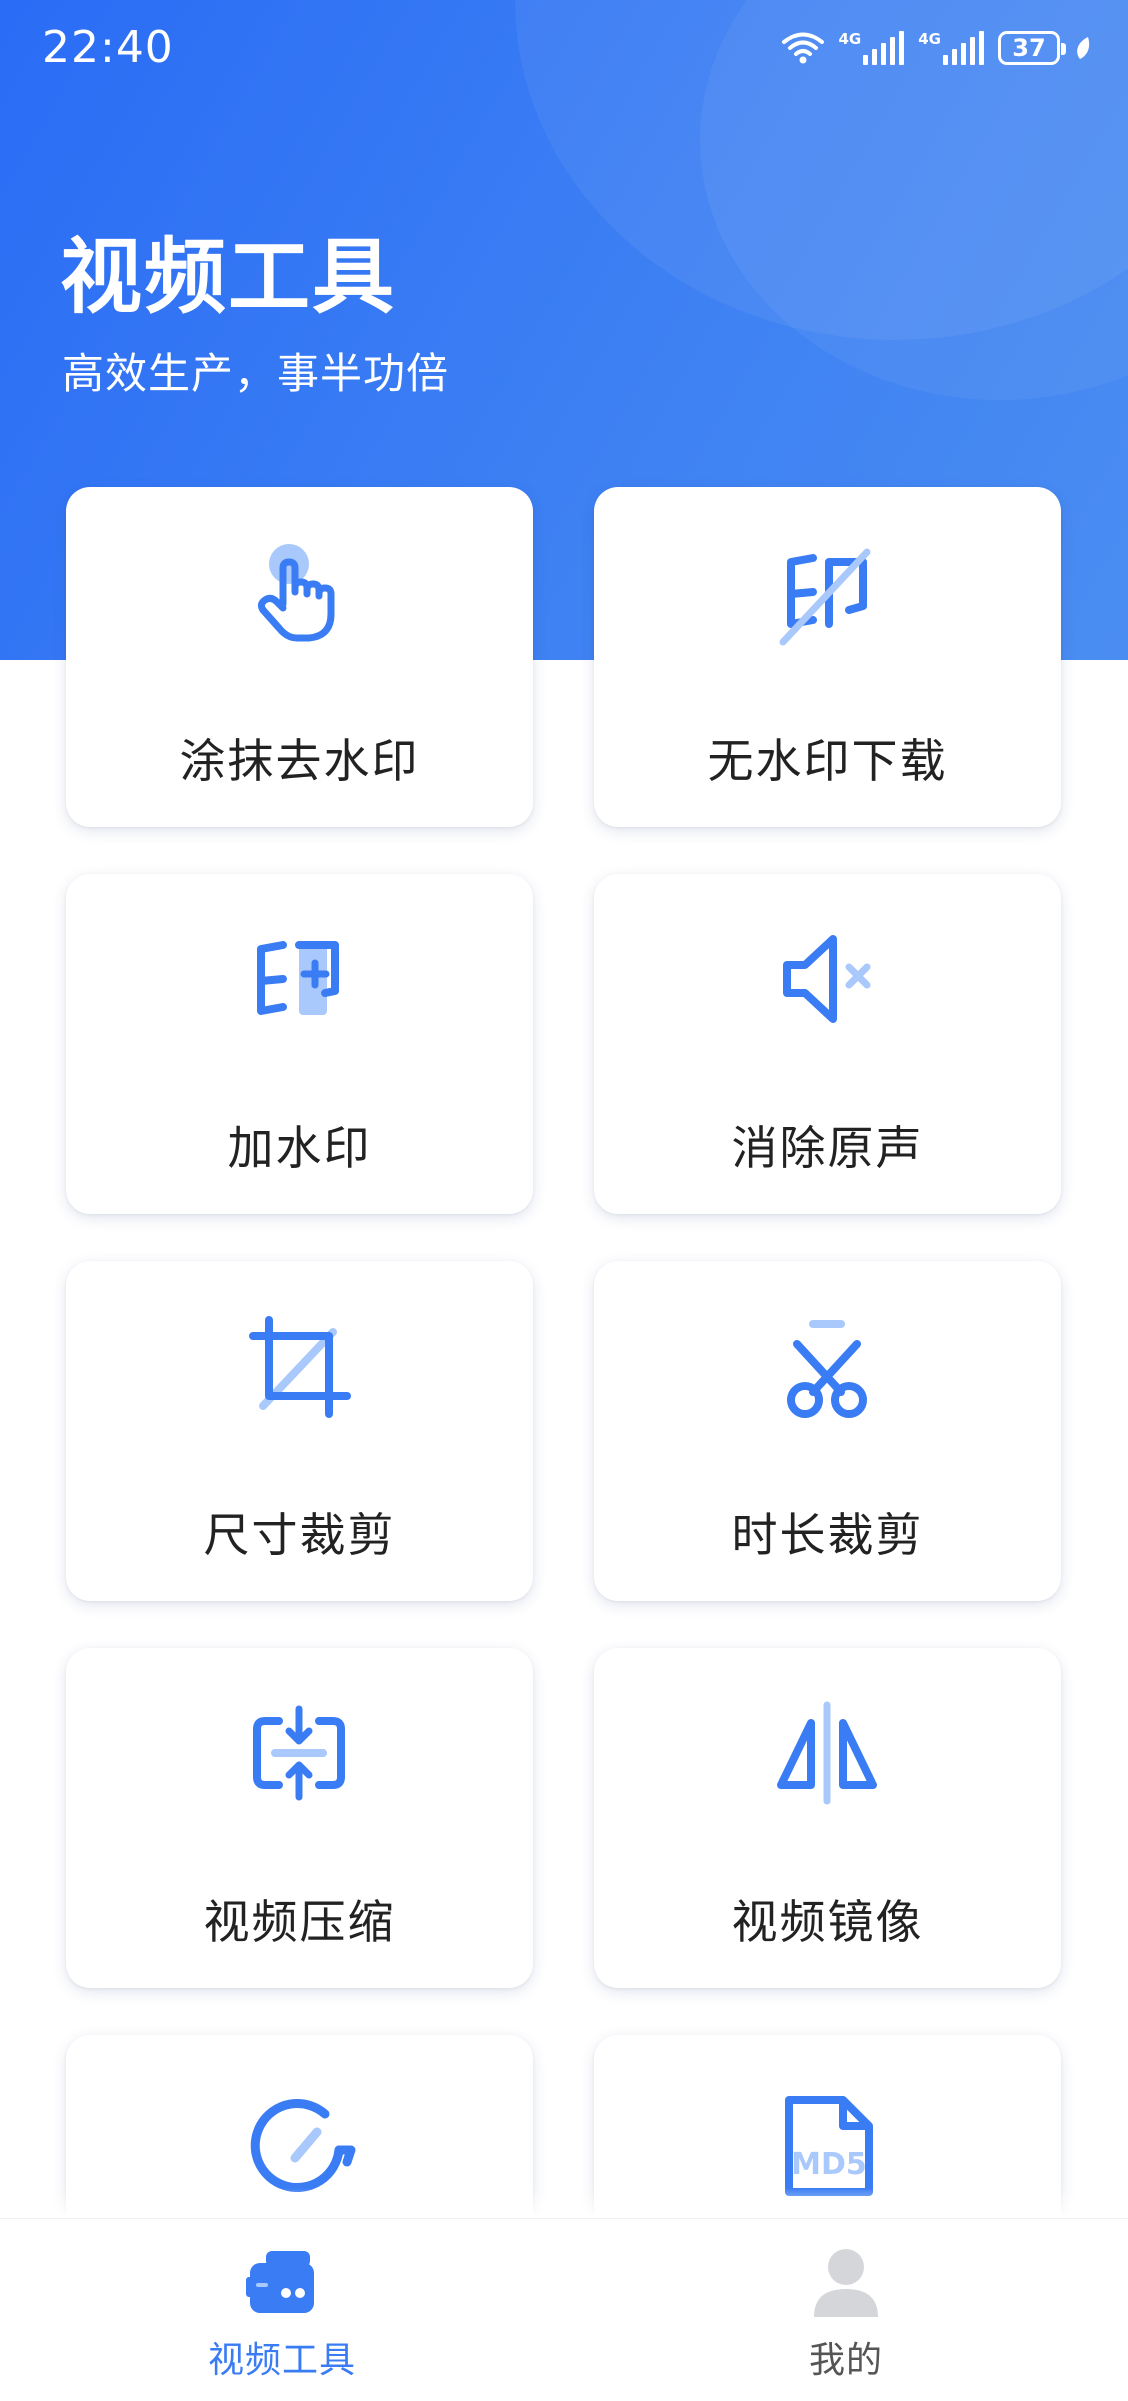 The height and width of the screenshot is (2401, 1128). Describe the element at coordinates (299, 657) in the screenshot. I see `tool-card-erase-watermark: 涂抹去水印` at that location.